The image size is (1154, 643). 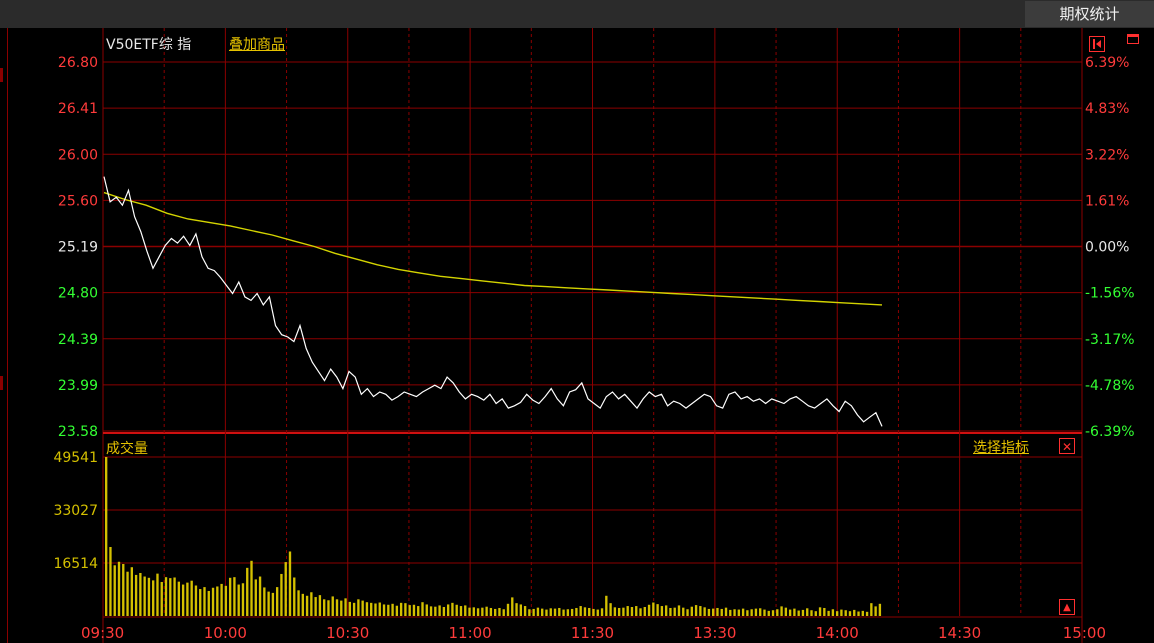 I want to click on percent-tick-label: 4.83%, so click(x=1107, y=109).